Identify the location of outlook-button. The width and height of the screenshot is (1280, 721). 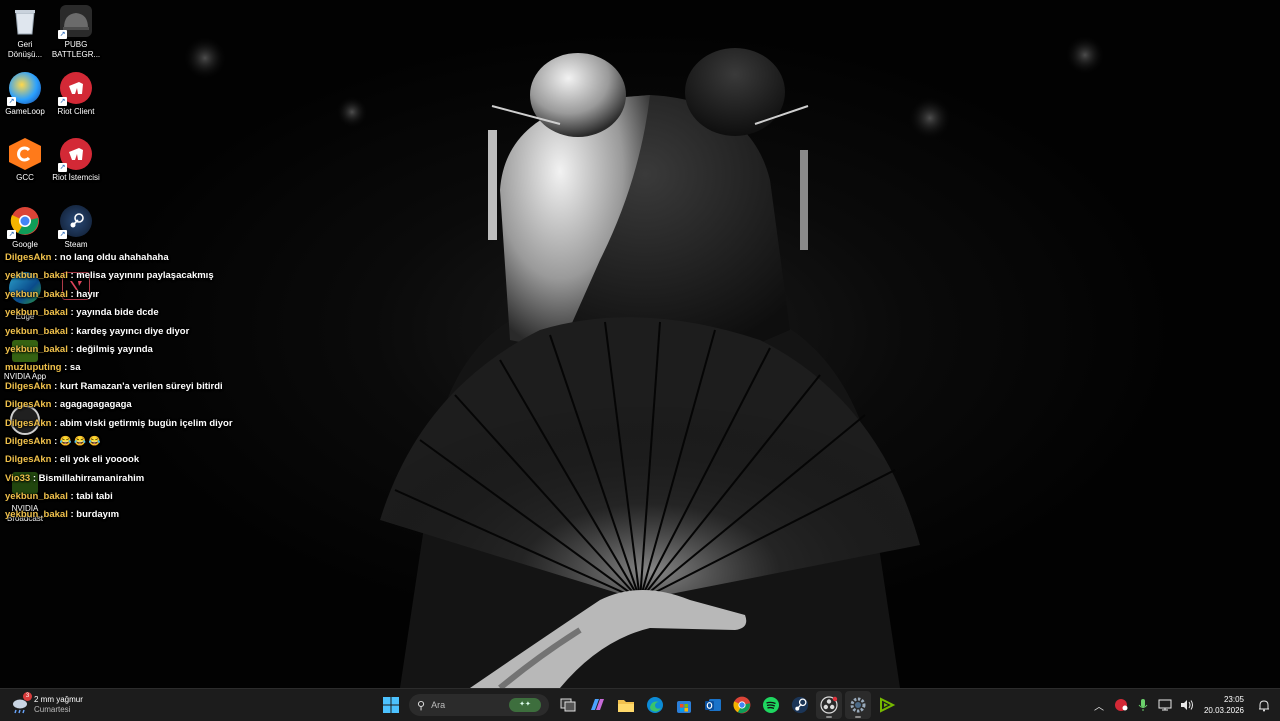
(713, 705).